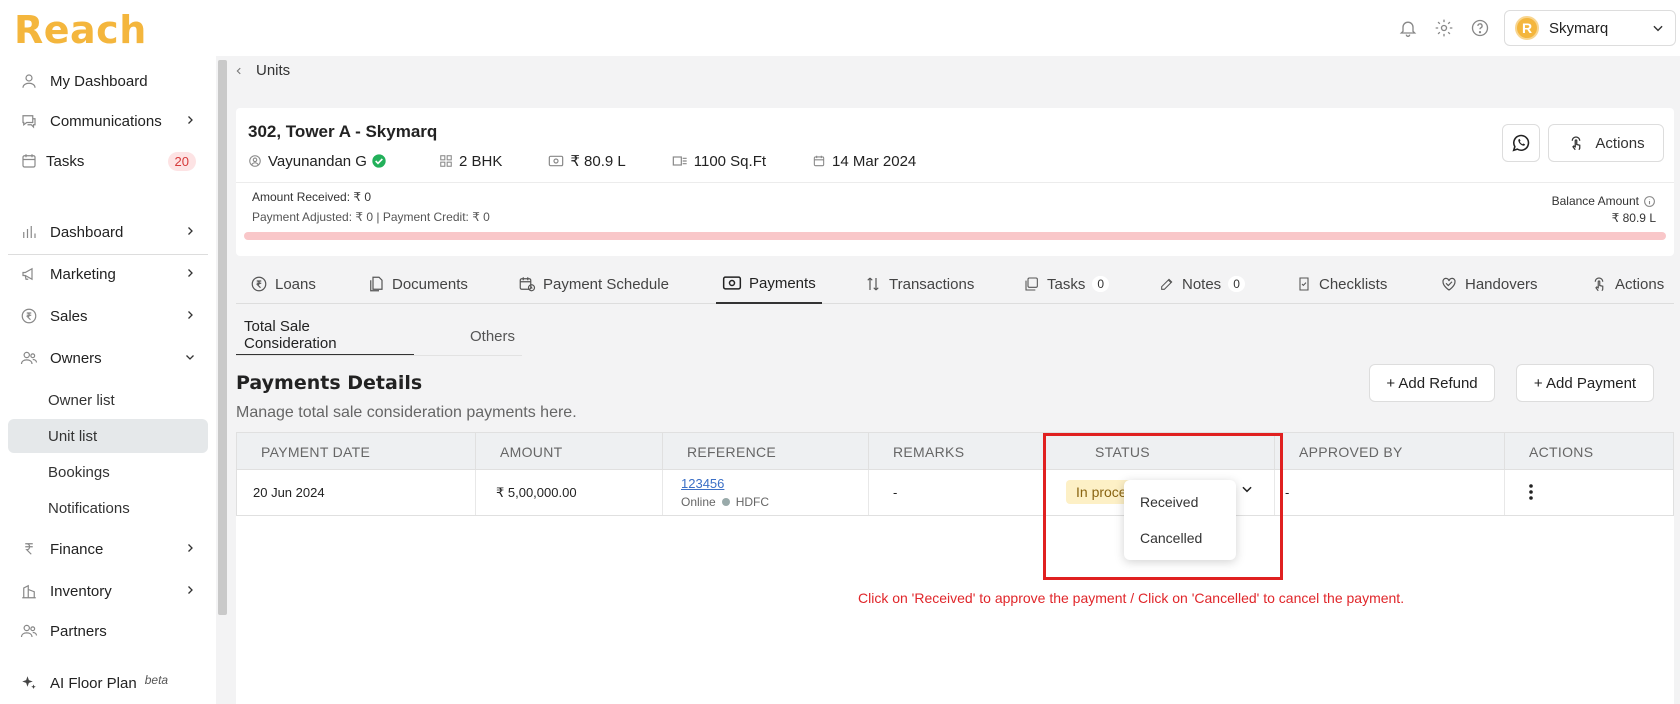 This screenshot has height=704, width=1680. What do you see at coordinates (1341, 284) in the screenshot?
I see `tab-checklists: Checklists` at bounding box center [1341, 284].